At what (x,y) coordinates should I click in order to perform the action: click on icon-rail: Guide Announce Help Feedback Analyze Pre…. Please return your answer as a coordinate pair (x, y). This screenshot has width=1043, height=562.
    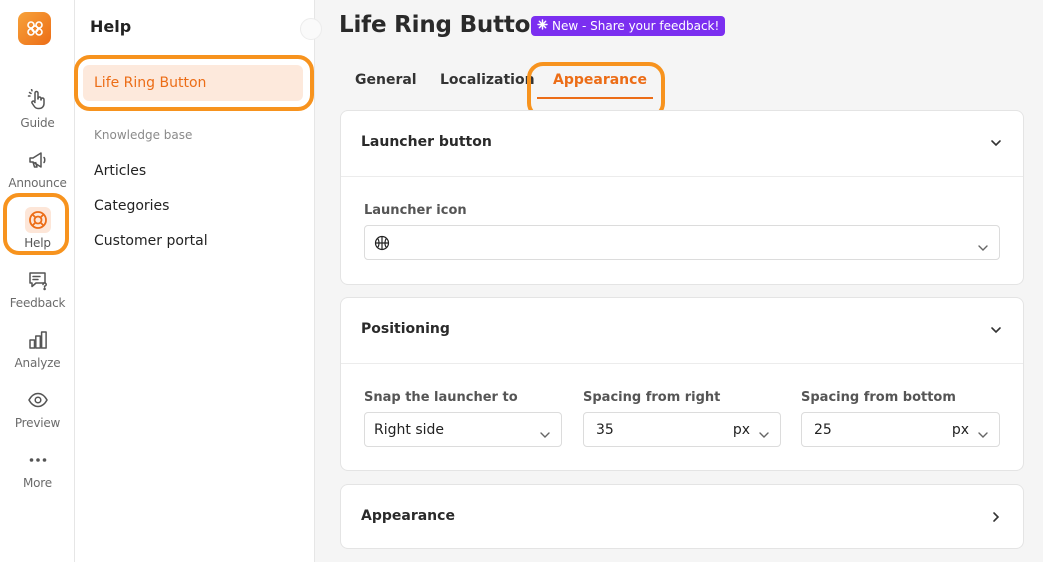
    Looking at the image, I should click on (37, 281).